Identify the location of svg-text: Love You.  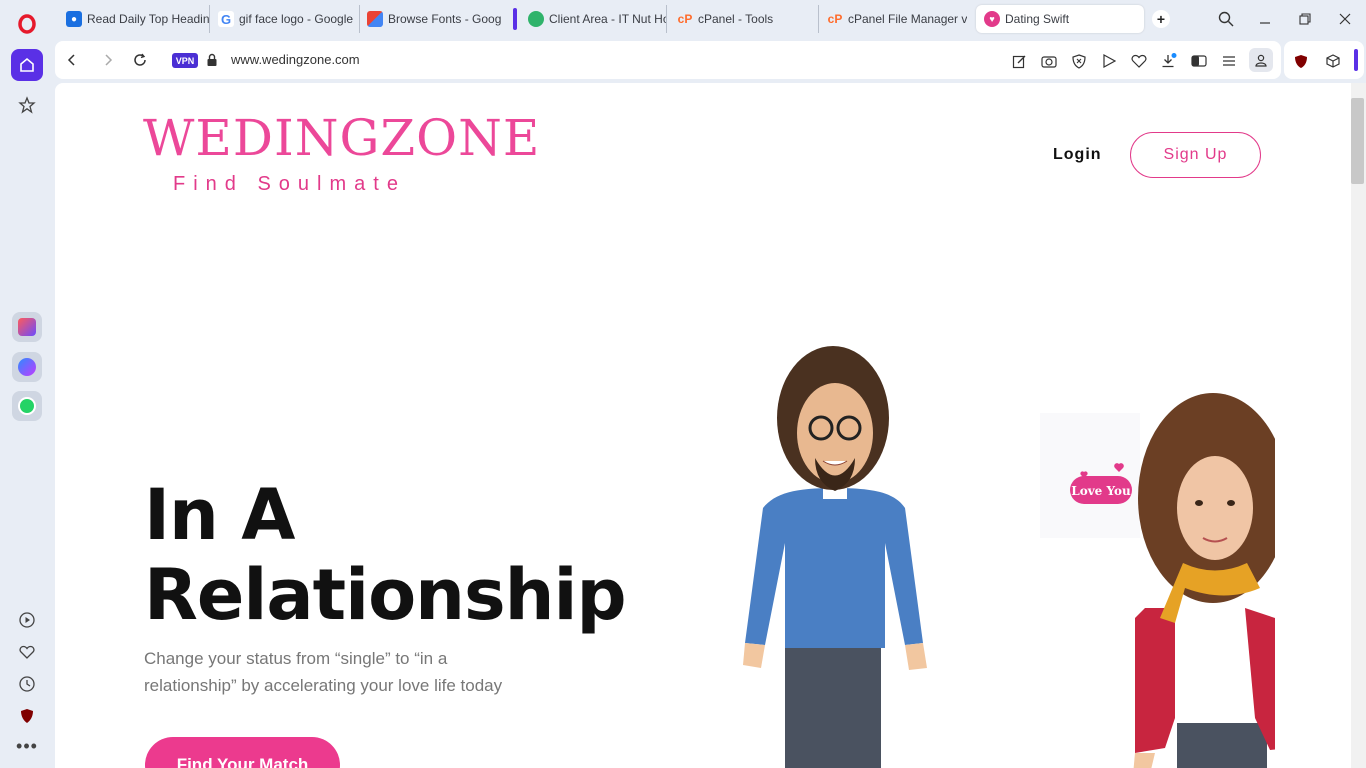
(1101, 491).